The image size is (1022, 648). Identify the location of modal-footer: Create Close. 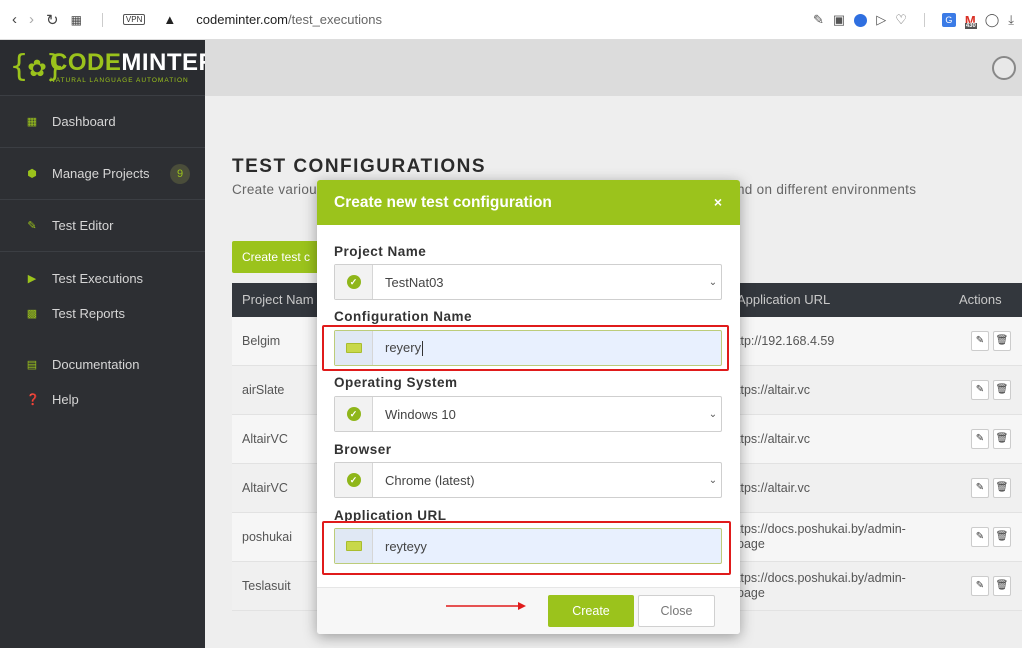
(528, 610).